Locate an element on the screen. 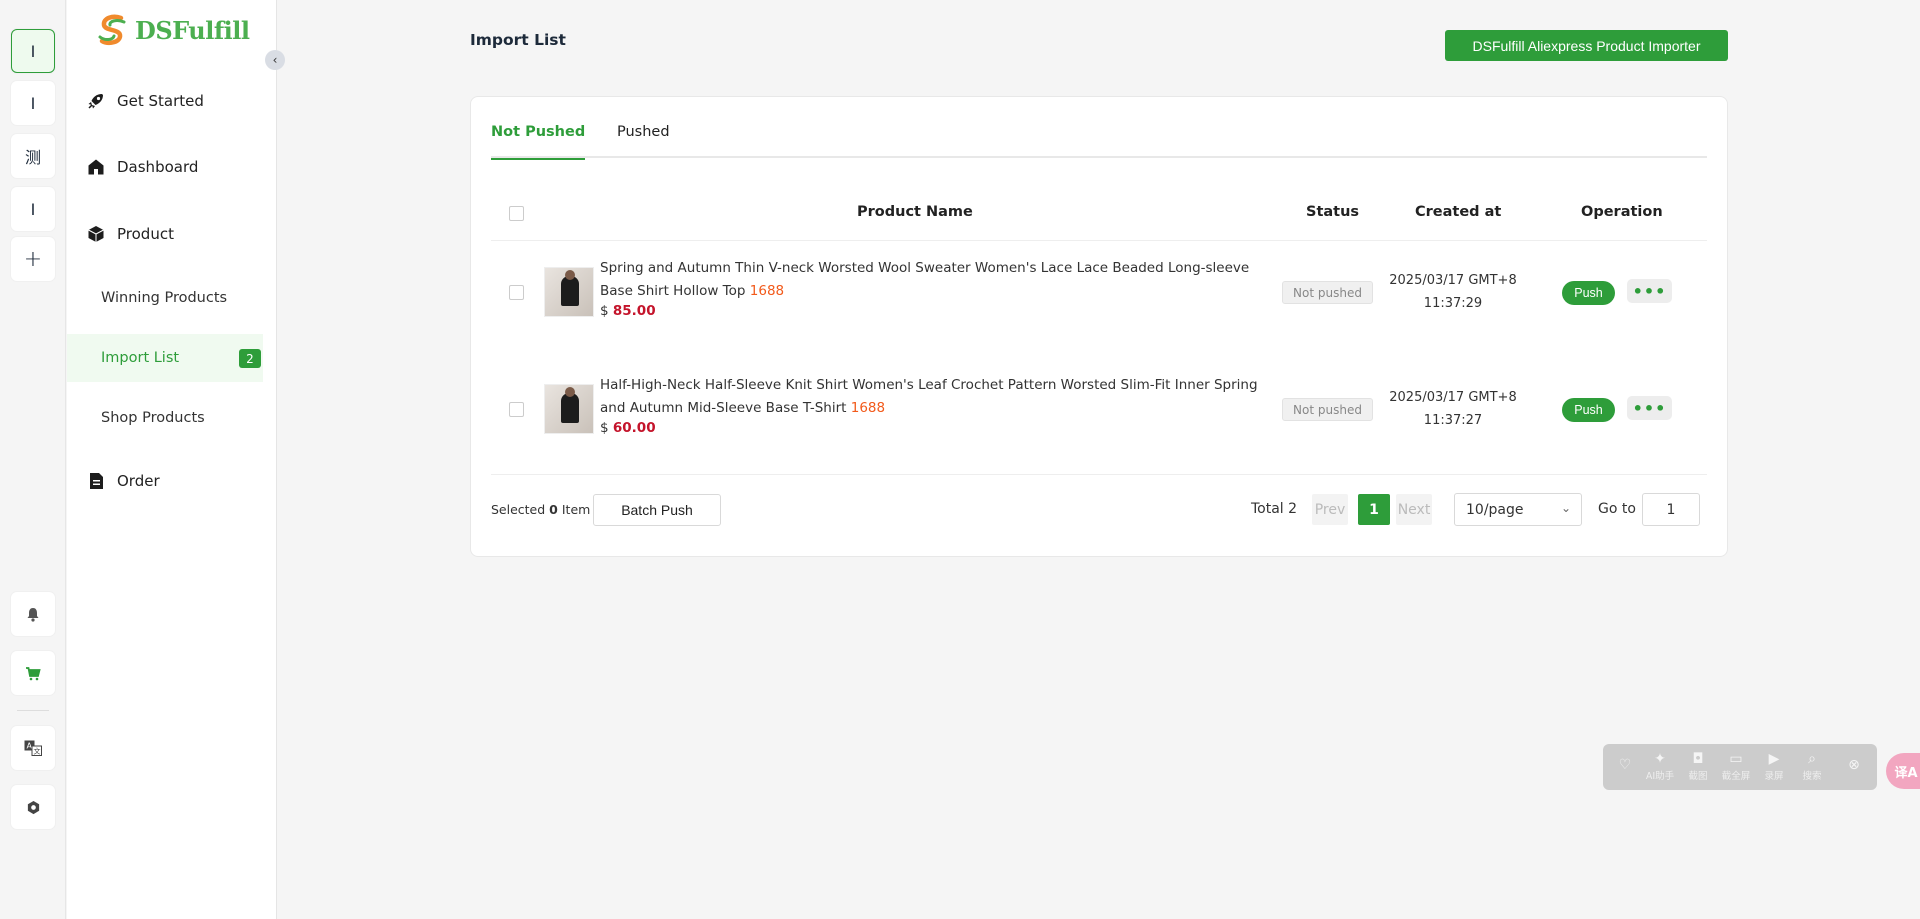 This screenshot has height=919, width=1920. nav-winning-products: Winning Products is located at coordinates (165, 298).